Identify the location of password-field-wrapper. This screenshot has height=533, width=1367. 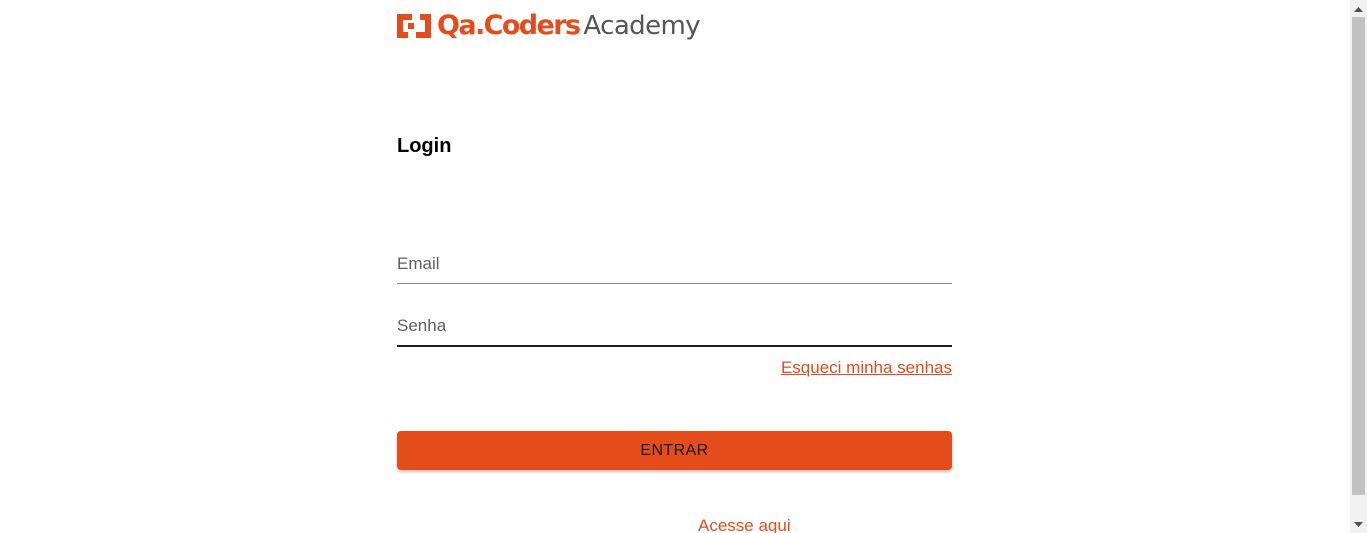
(674, 330).